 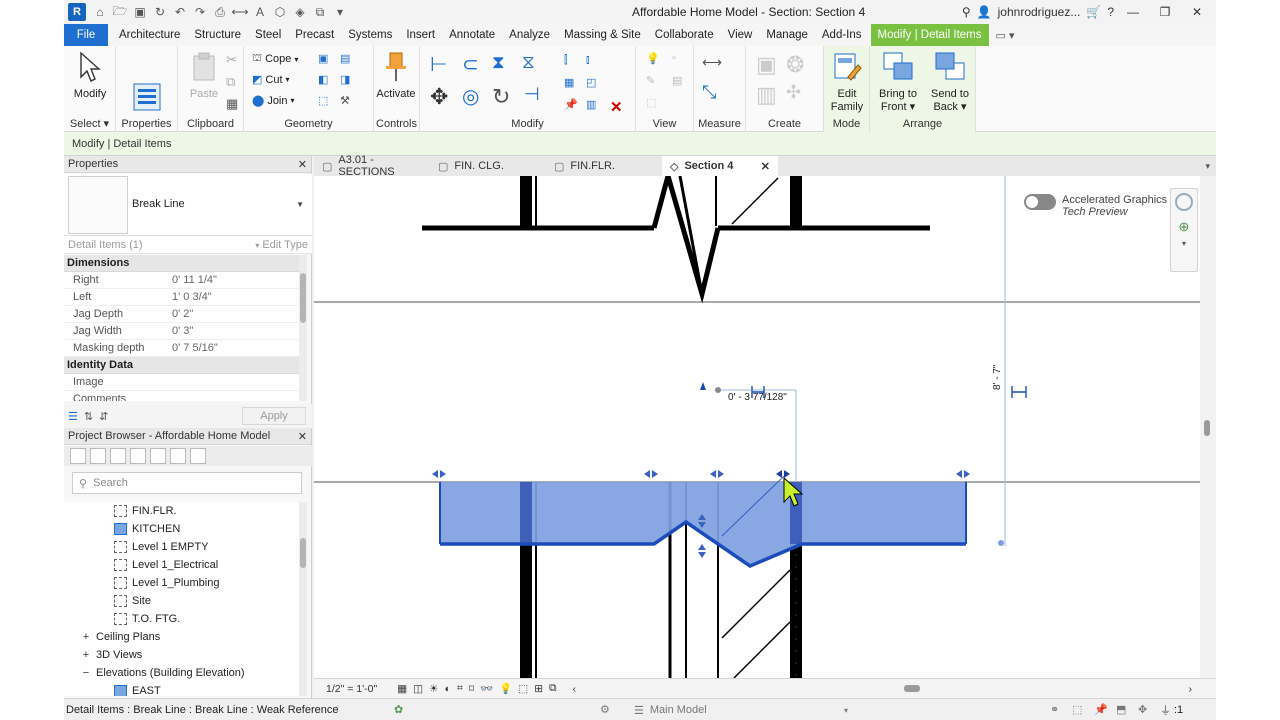 I want to click on move-icon: ✥, so click(x=442, y=96).